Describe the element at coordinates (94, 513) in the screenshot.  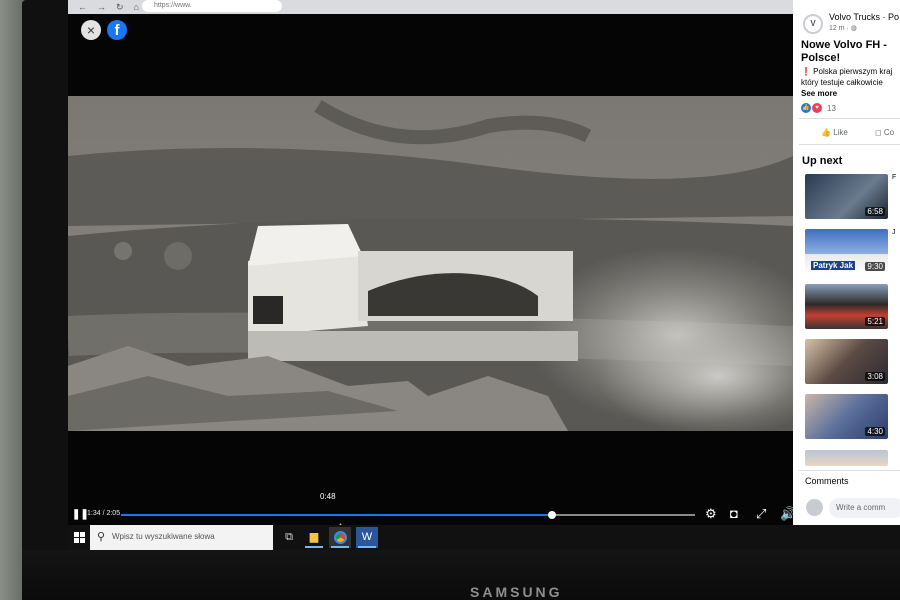
I see `current-time: 1:34` at that location.